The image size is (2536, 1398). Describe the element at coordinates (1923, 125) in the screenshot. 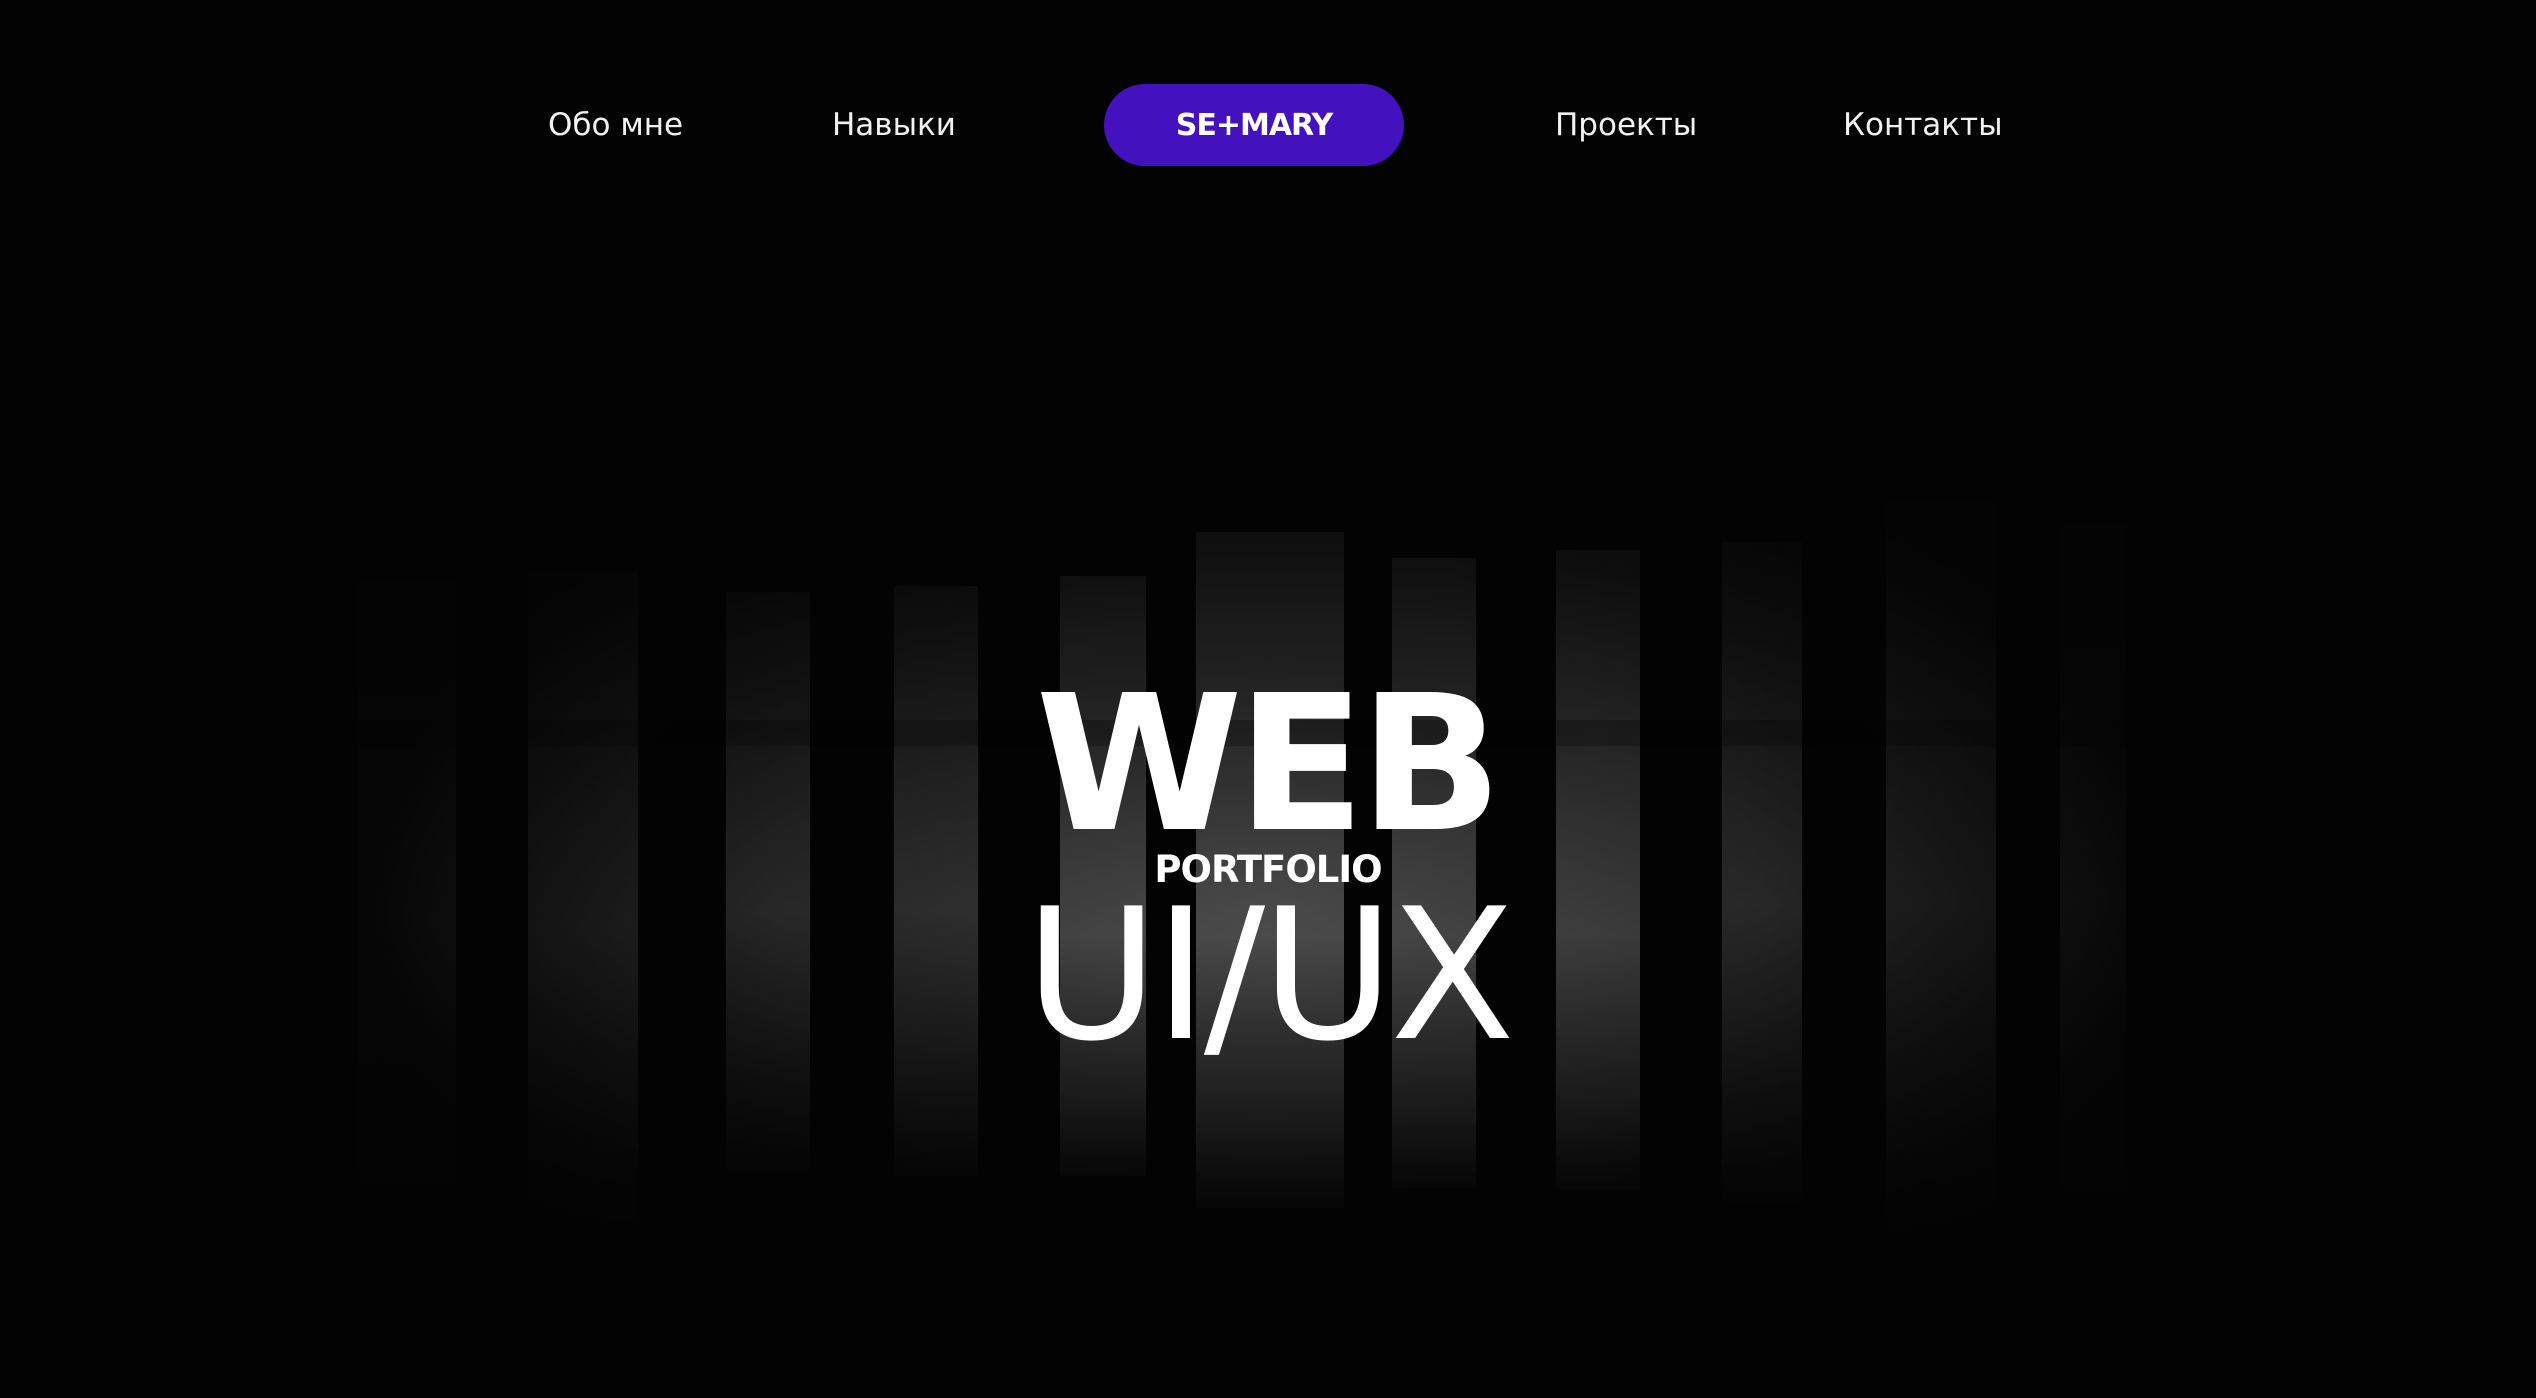

I see `nav-link-contacts: Контакты` at that location.